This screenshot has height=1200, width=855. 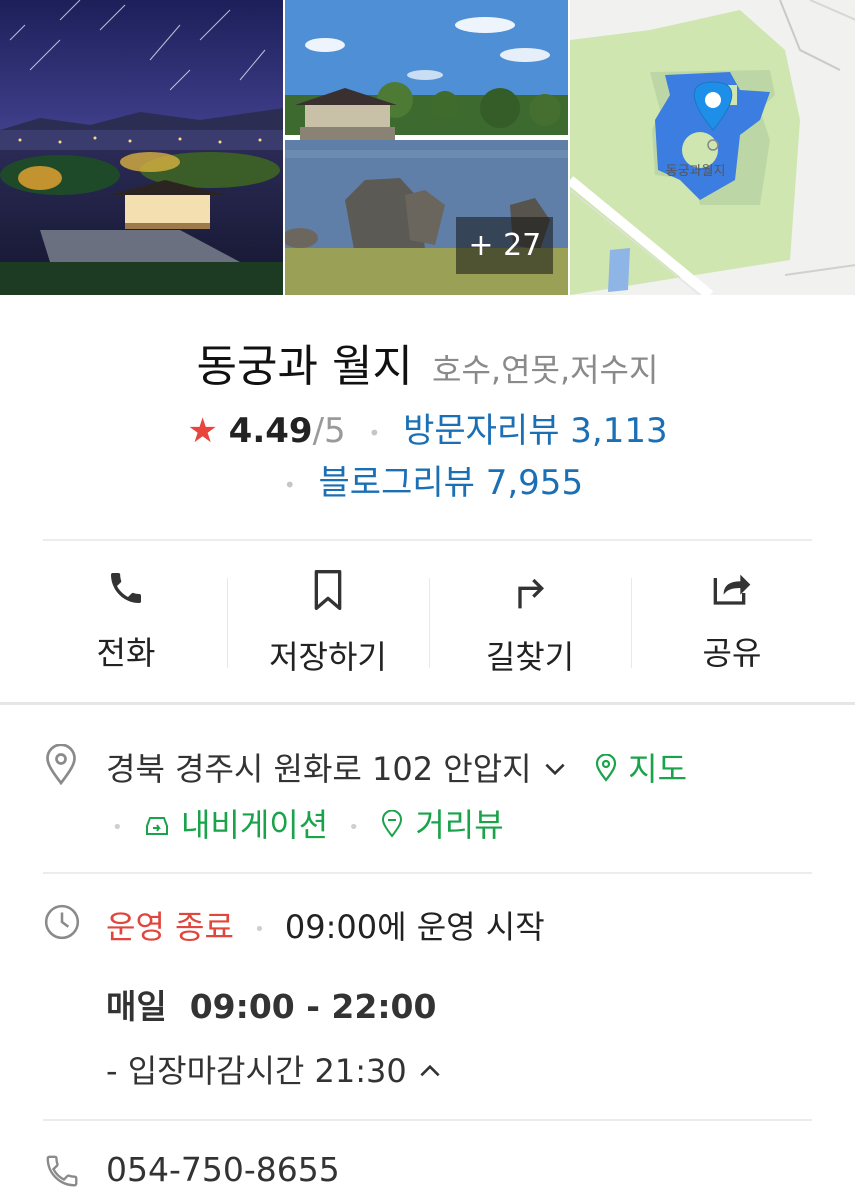 I want to click on map-label: 지도, so click(x=658, y=769).